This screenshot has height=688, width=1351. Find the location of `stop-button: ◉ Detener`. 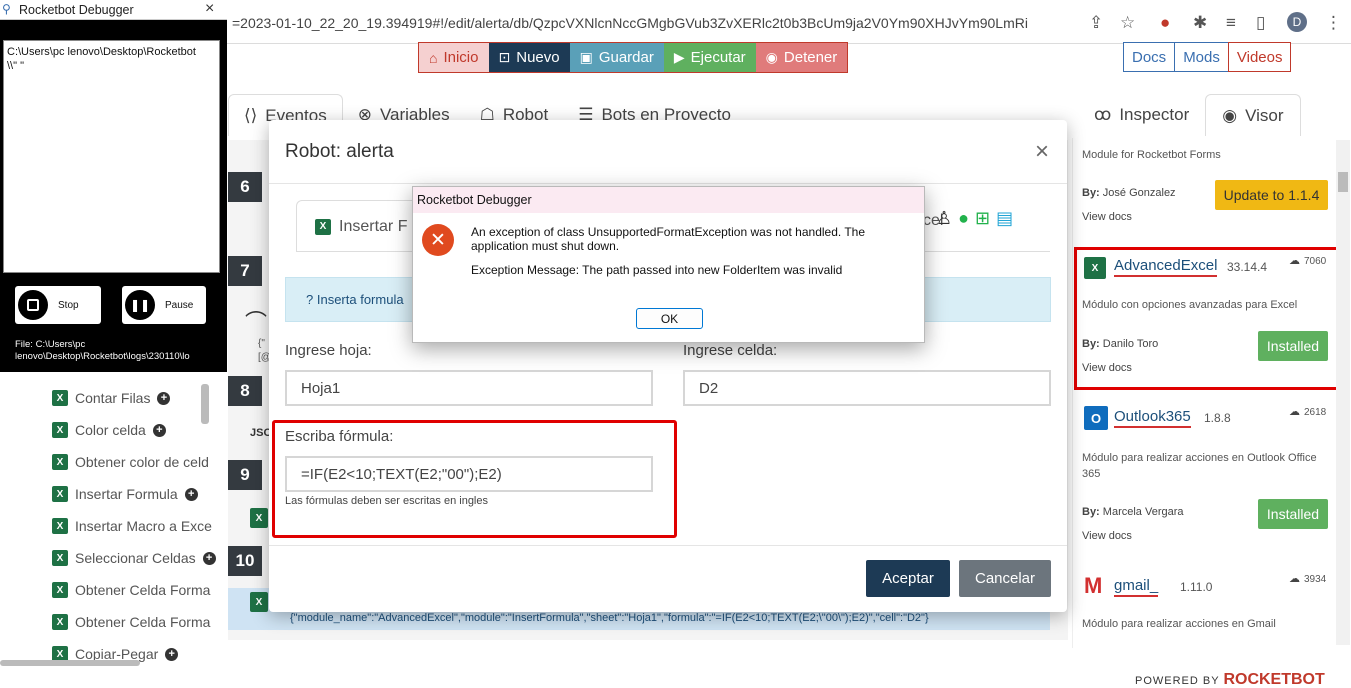

stop-button: ◉ Detener is located at coordinates (801, 57).